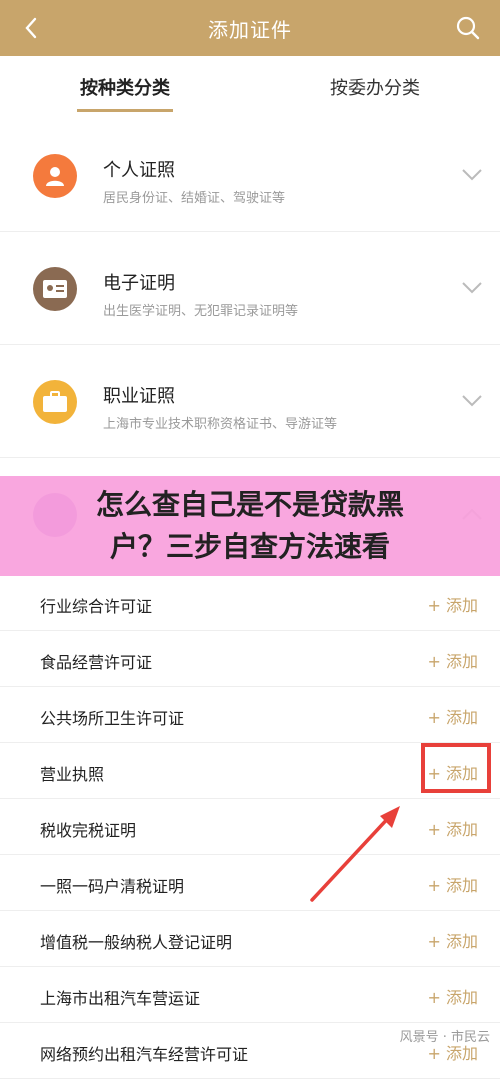  What do you see at coordinates (72, 774) in the screenshot?
I see `item-label: 营业执照` at bounding box center [72, 774].